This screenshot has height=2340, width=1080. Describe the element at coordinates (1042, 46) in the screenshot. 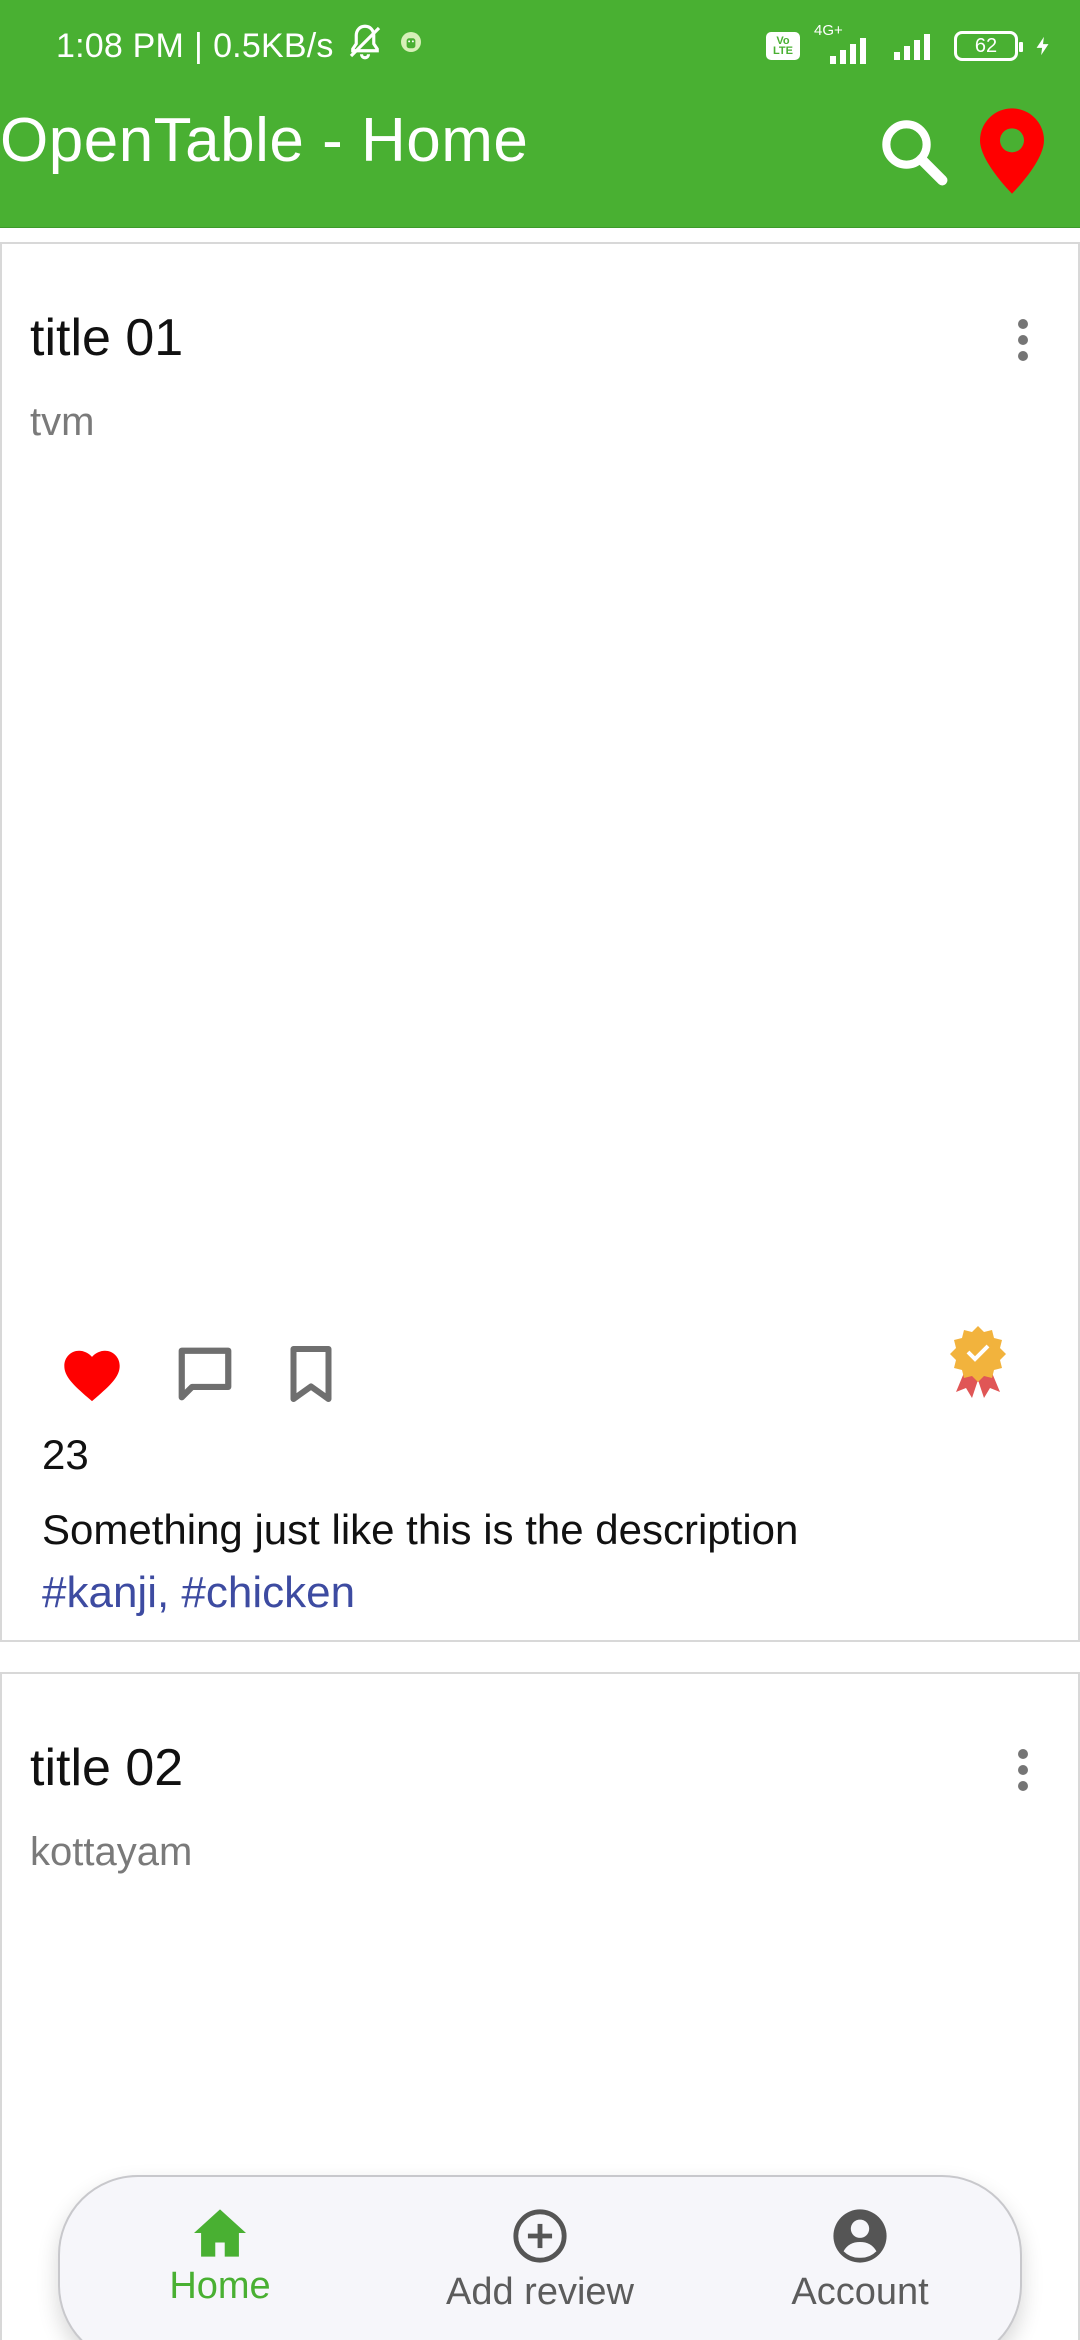

I see `charging-bolt-icon` at that location.